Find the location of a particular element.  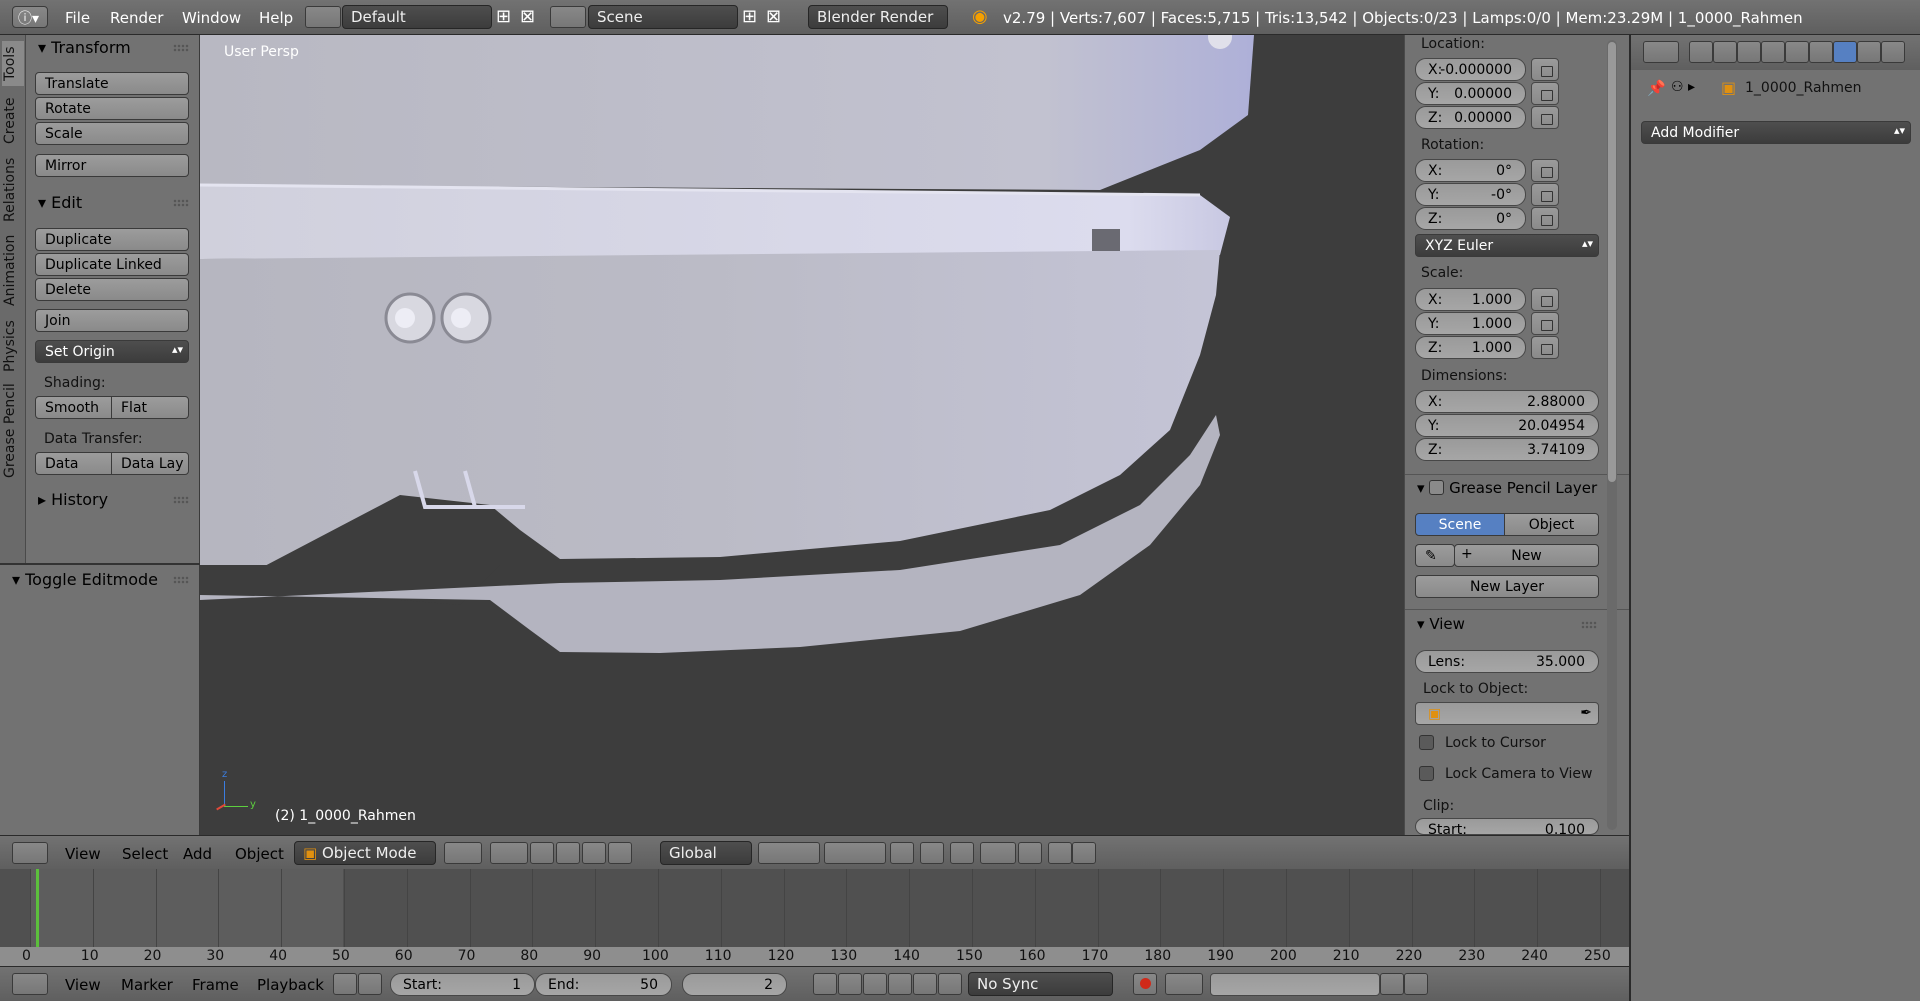

tab-relations: Relations is located at coordinates (13, 190).